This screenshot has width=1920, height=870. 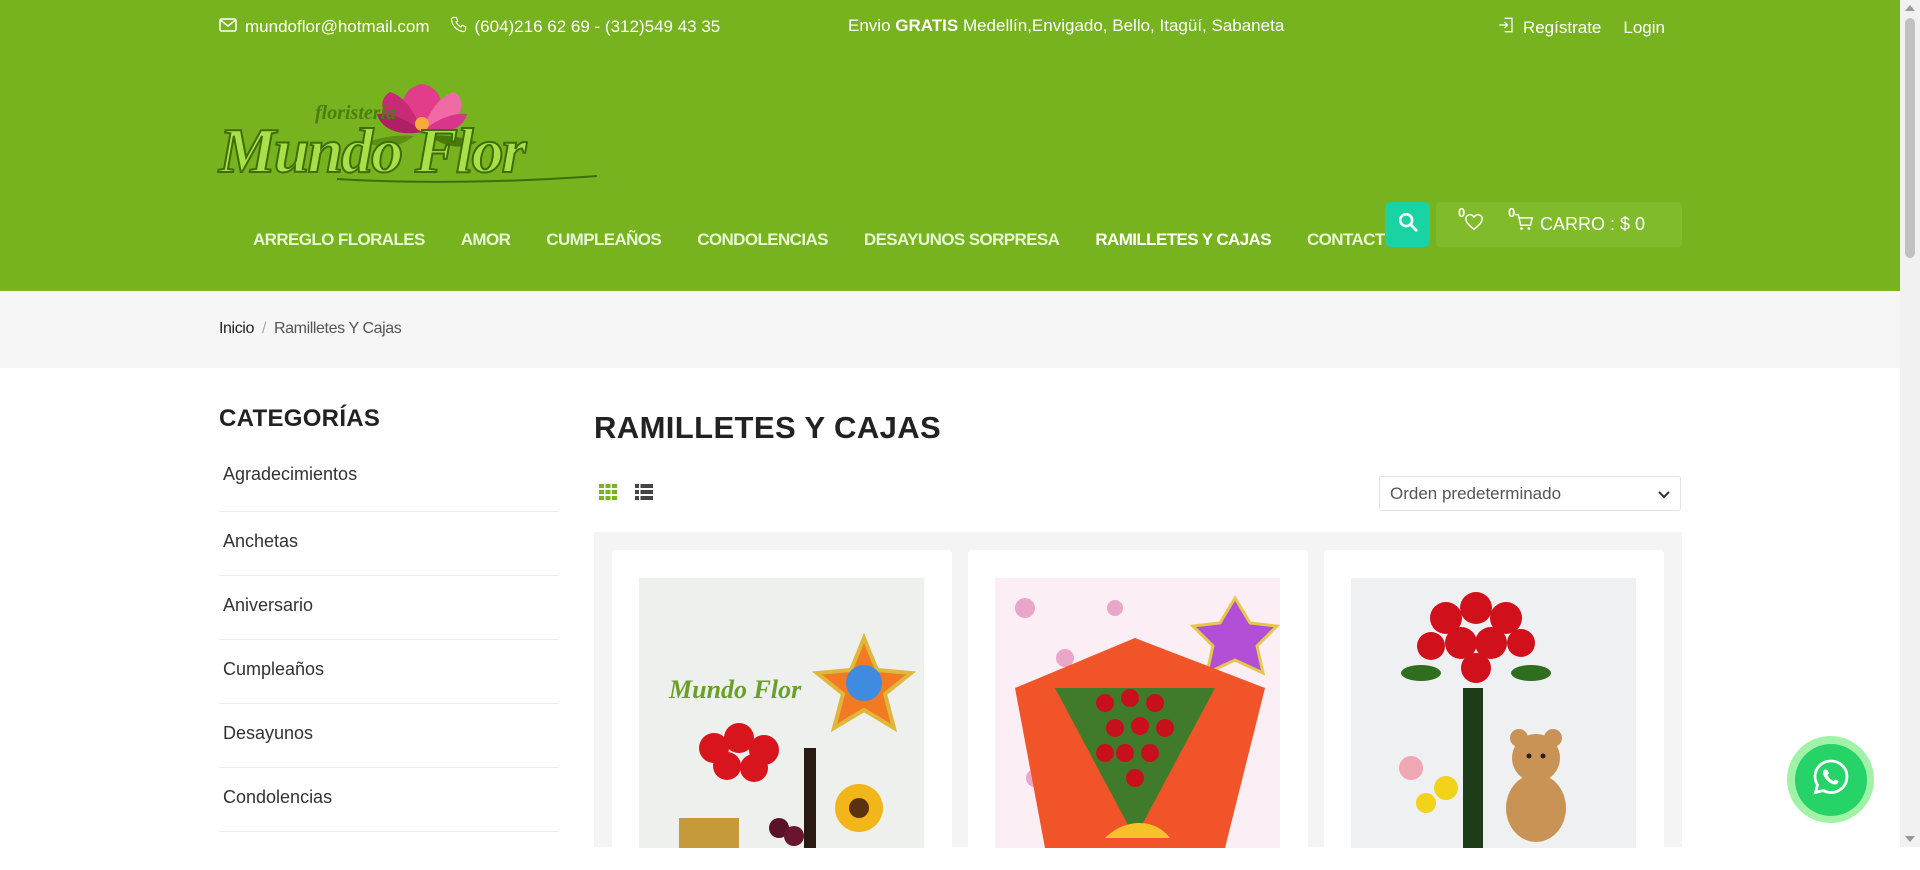 I want to click on category-item-cumpleanos: Cumpleaños, so click(x=389, y=672).